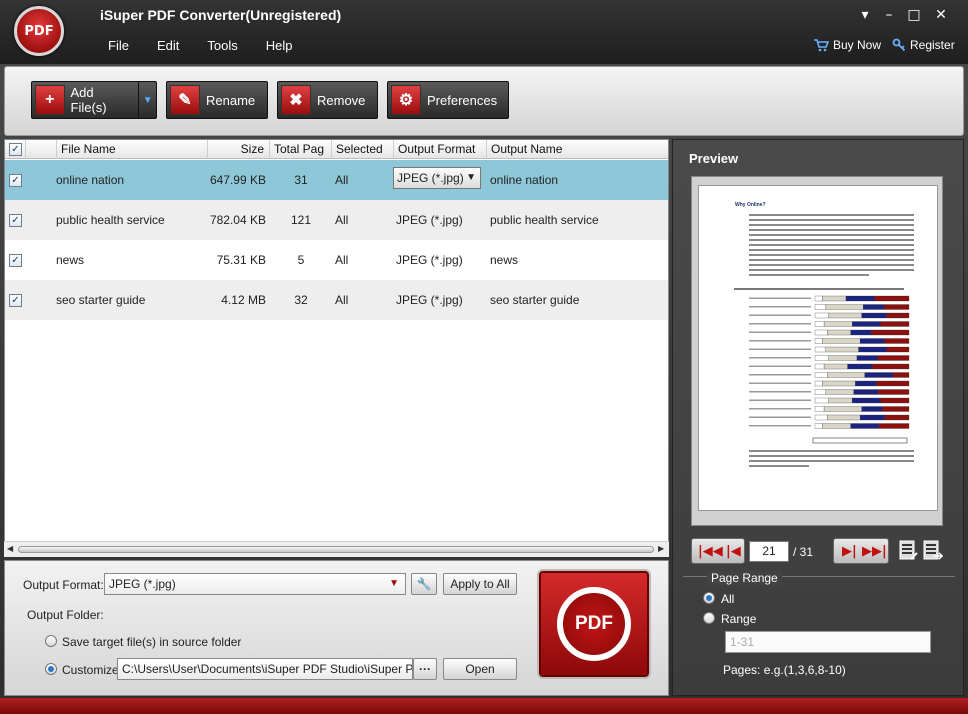 The width and height of the screenshot is (968, 714). What do you see at coordinates (118, 45) in the screenshot?
I see `menu-file: File` at bounding box center [118, 45].